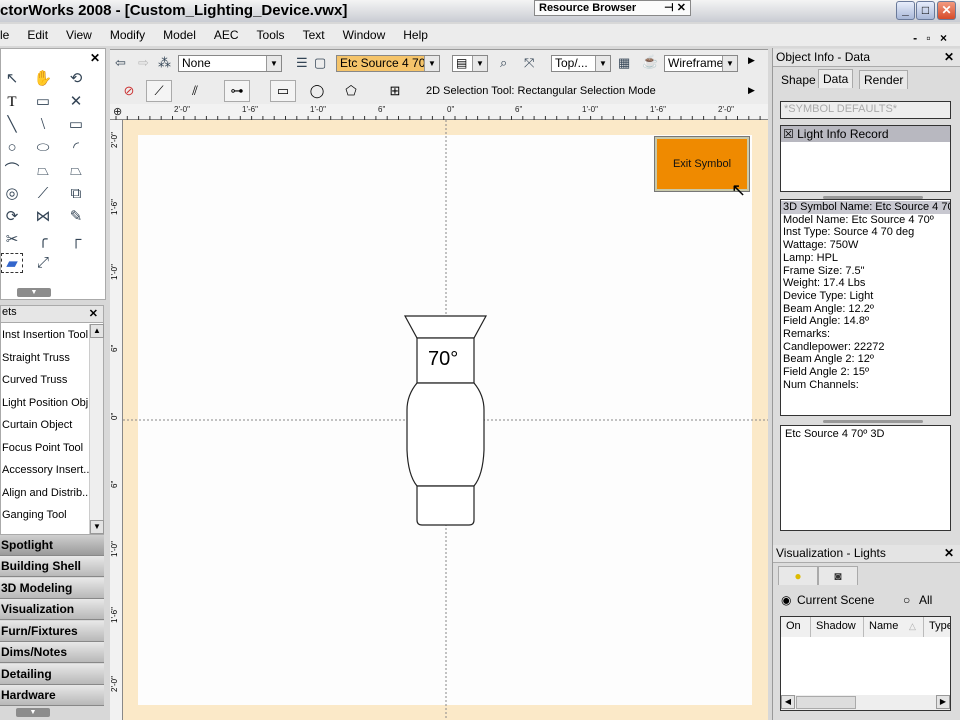 The image size is (960, 720). I want to click on pin-close-icon: ⊣ ✕, so click(675, 8).